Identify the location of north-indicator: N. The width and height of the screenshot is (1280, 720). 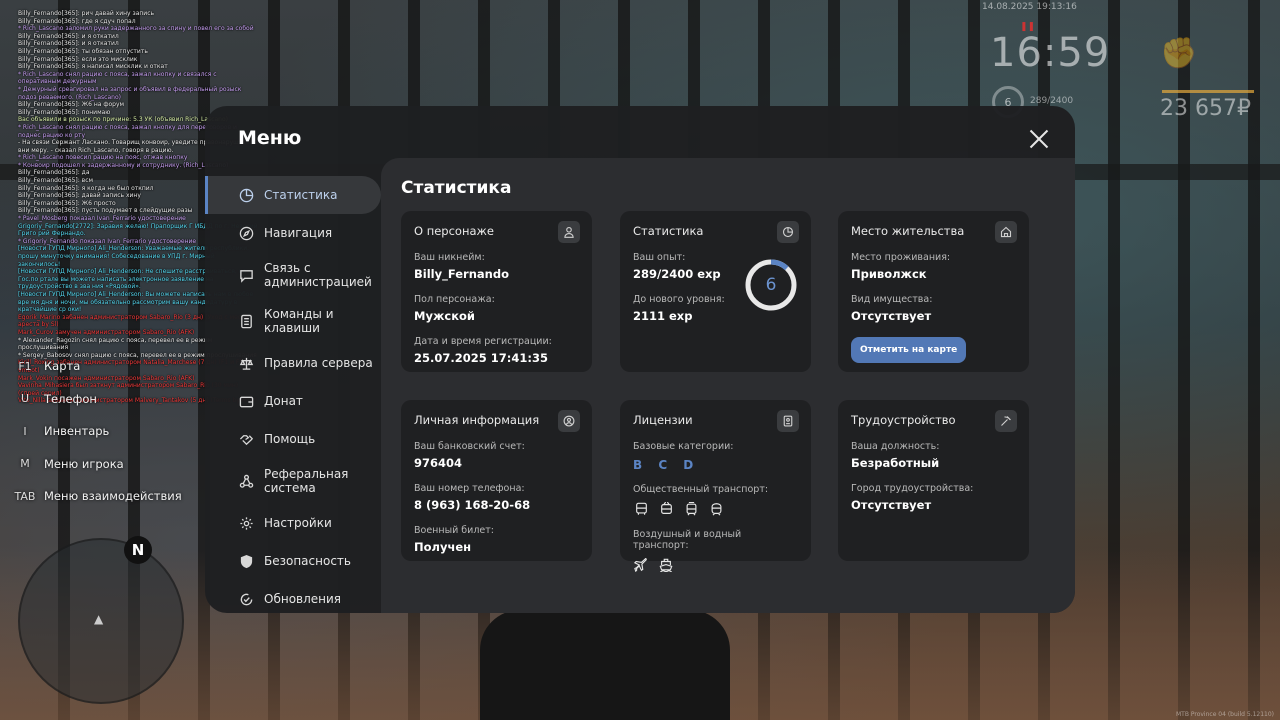
(138, 550).